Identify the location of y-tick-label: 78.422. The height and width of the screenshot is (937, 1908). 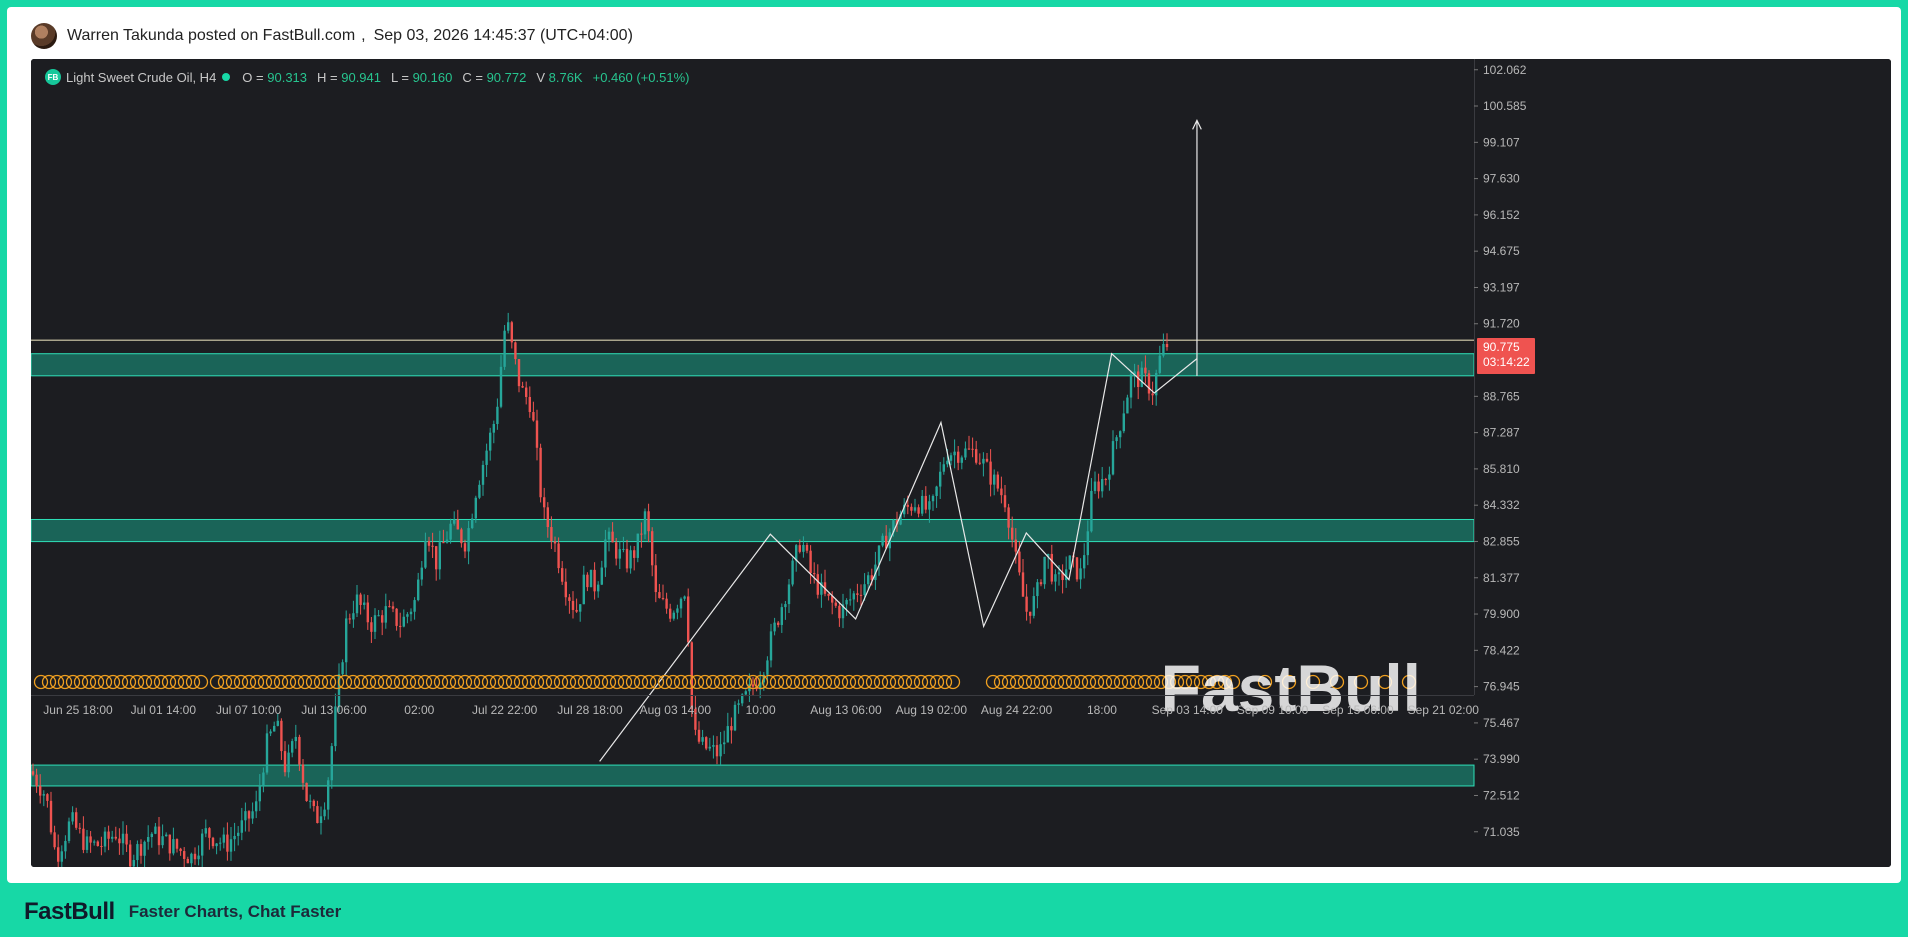
(1501, 650).